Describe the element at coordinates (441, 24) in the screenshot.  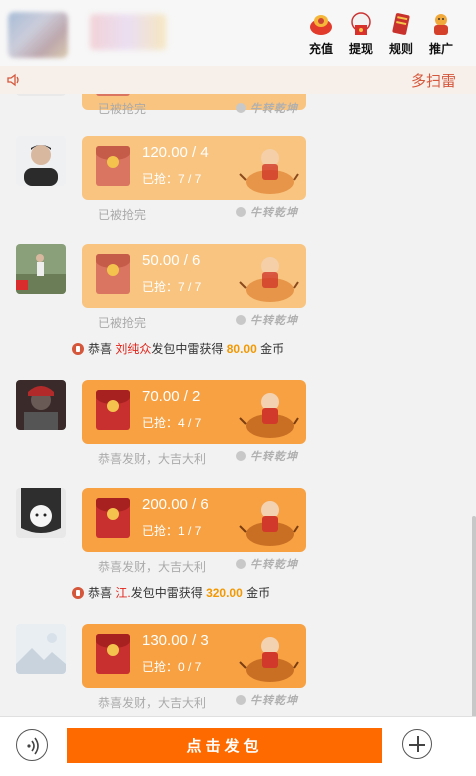
I see `promote-icon` at that location.